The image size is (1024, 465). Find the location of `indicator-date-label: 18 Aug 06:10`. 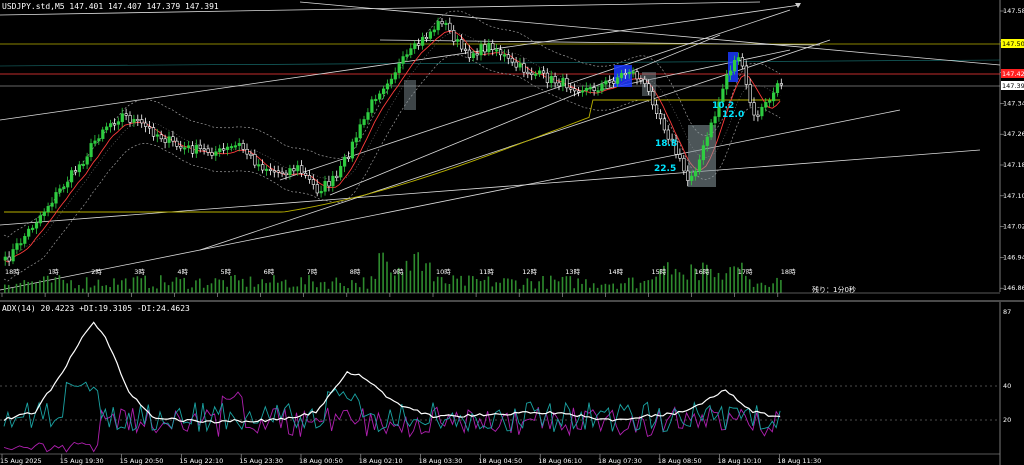

indicator-date-label: 18 Aug 06:10 is located at coordinates (560, 461).